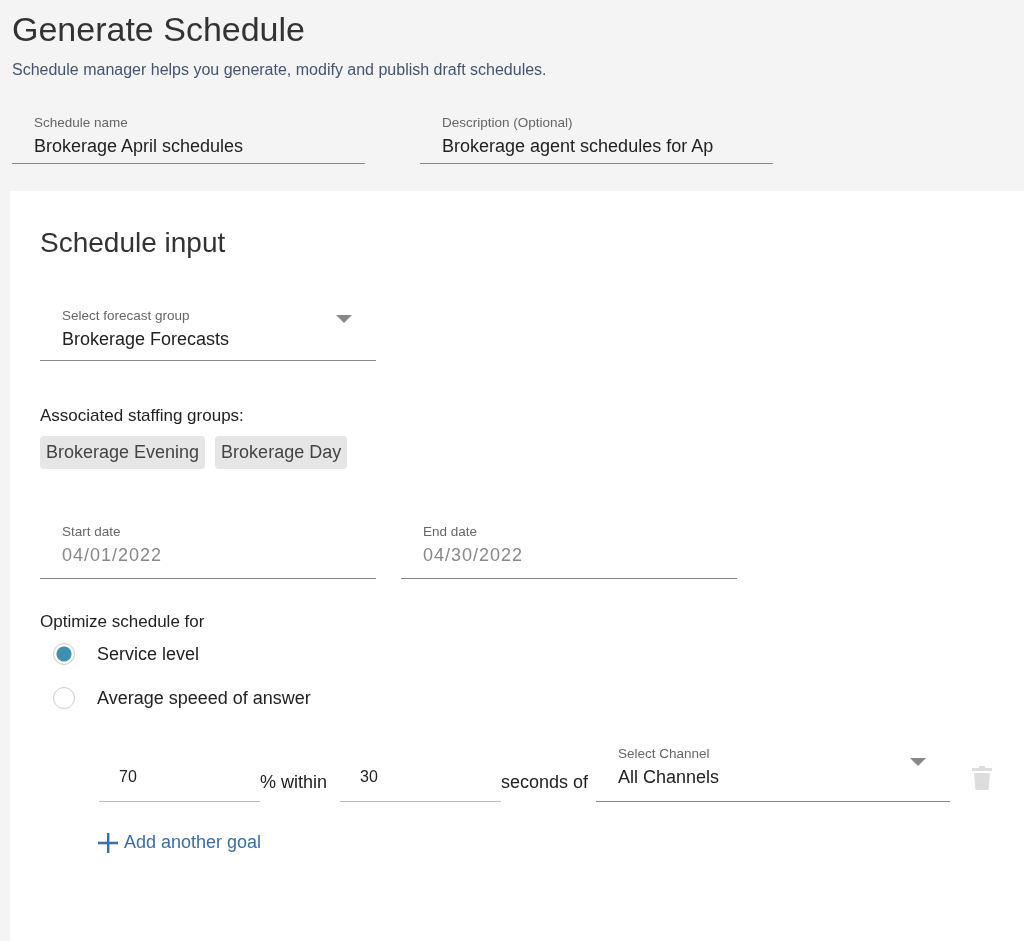  Describe the element at coordinates (294, 783) in the screenshot. I see `goal-text: % within` at that location.